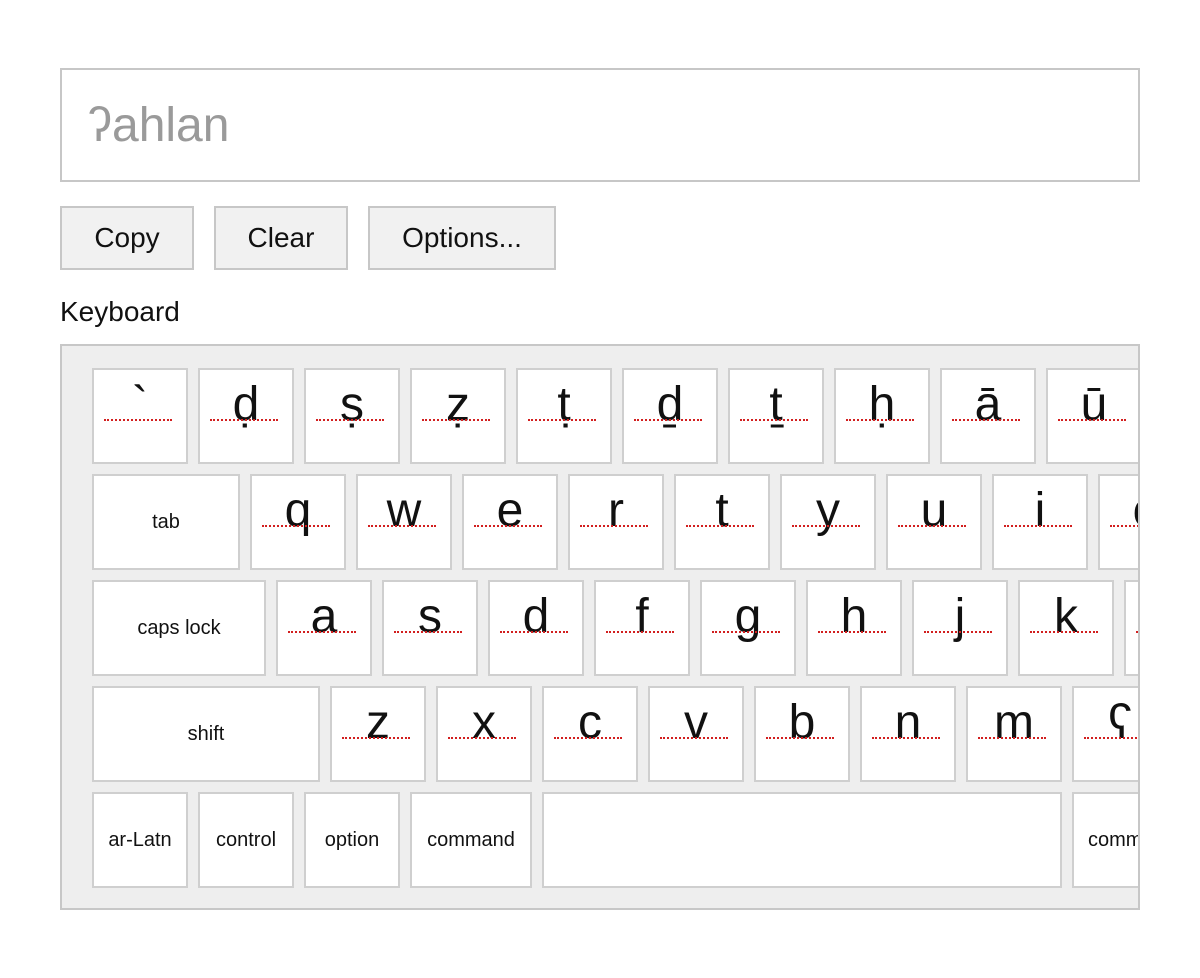  I want to click on key-h: h, so click(854, 628).